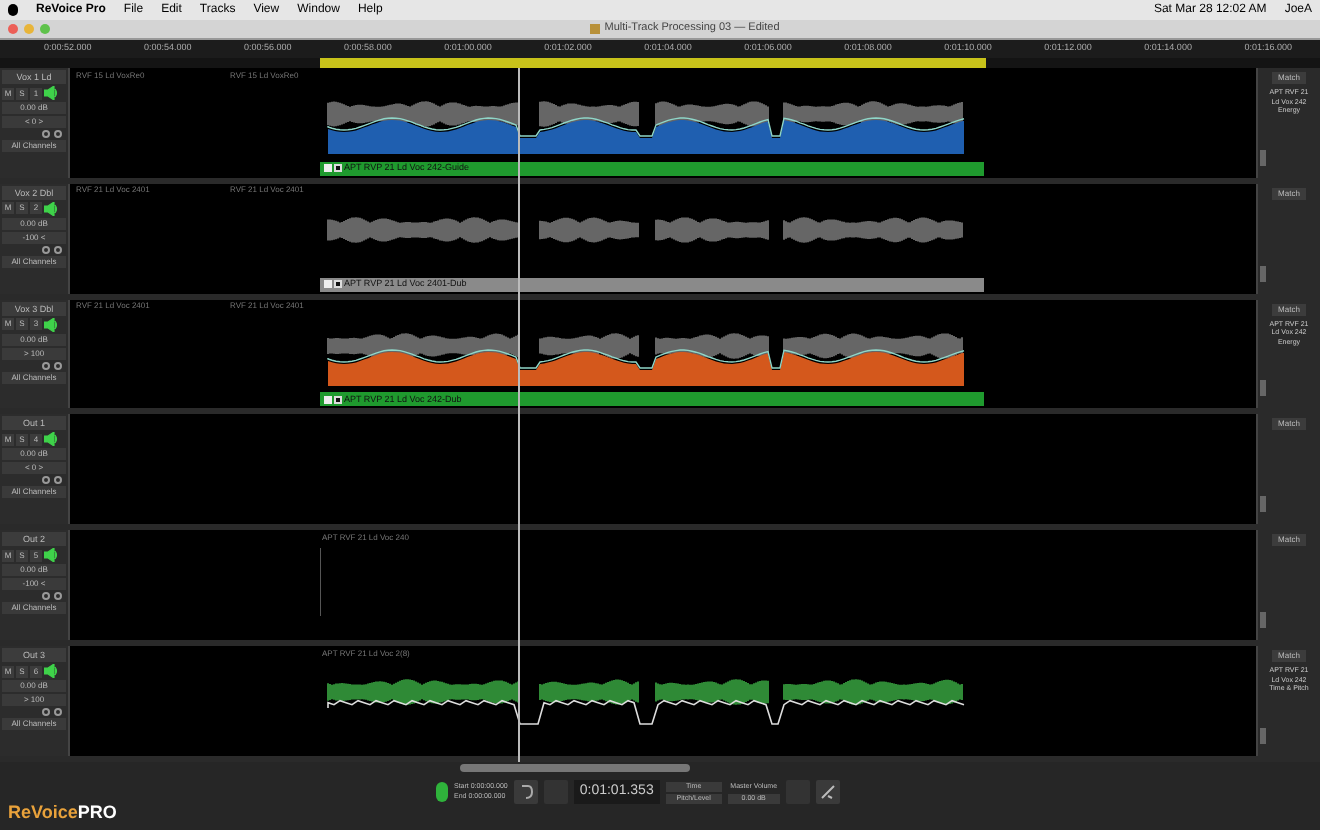  I want to click on horizontal-scrollbar-thumb, so click(575, 768).